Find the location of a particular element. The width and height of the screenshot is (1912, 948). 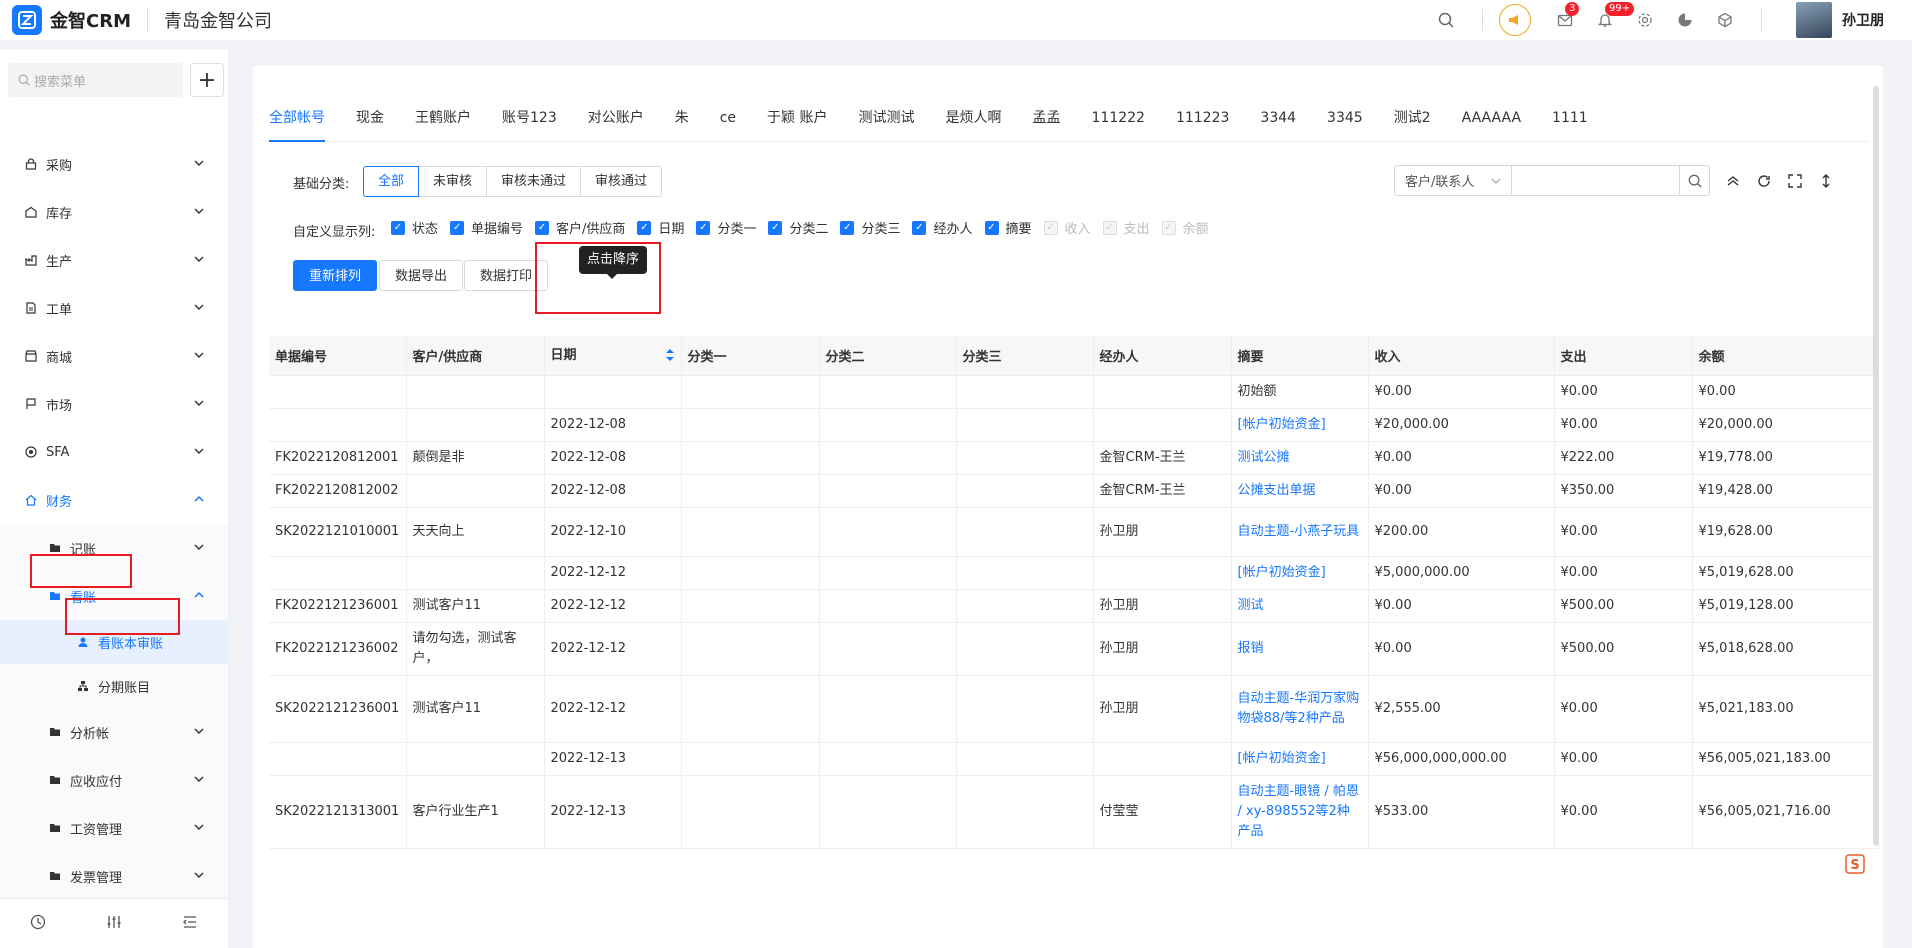

row-height-icon is located at coordinates (1826, 181).